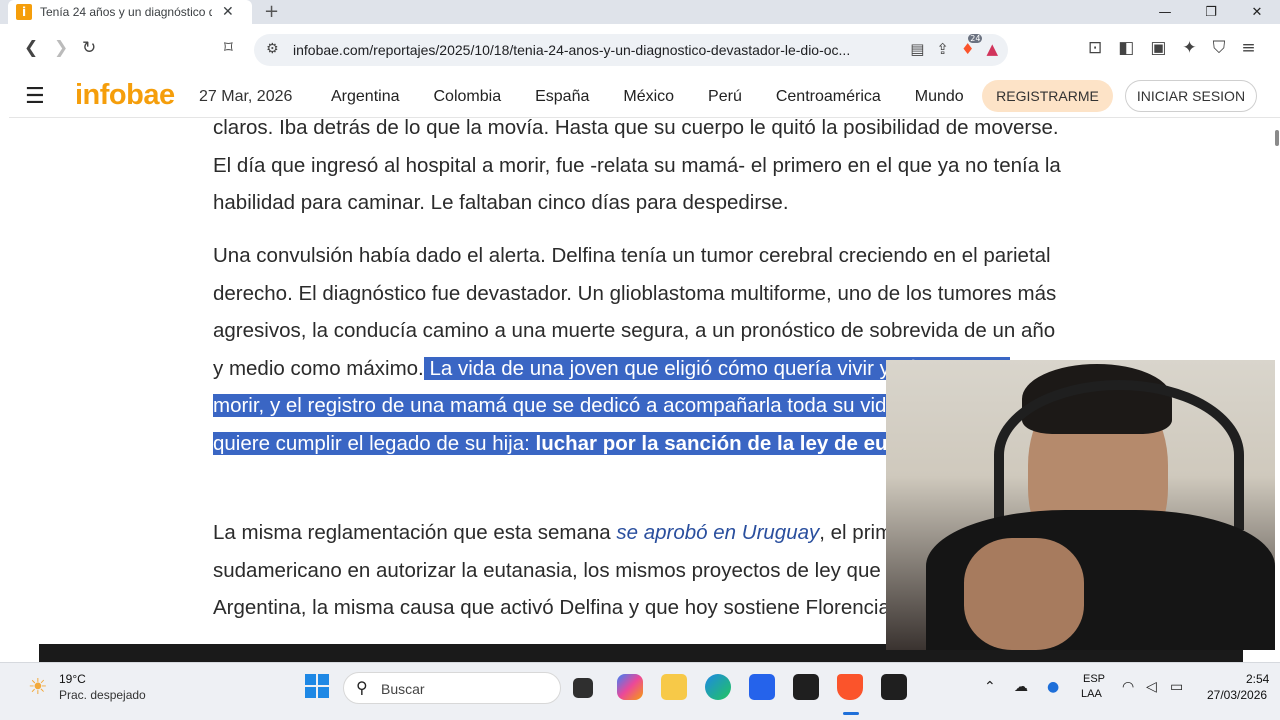 The height and width of the screenshot is (720, 1280). What do you see at coordinates (1091, 694) in the screenshot?
I see `keyboard-layout: LAA` at bounding box center [1091, 694].